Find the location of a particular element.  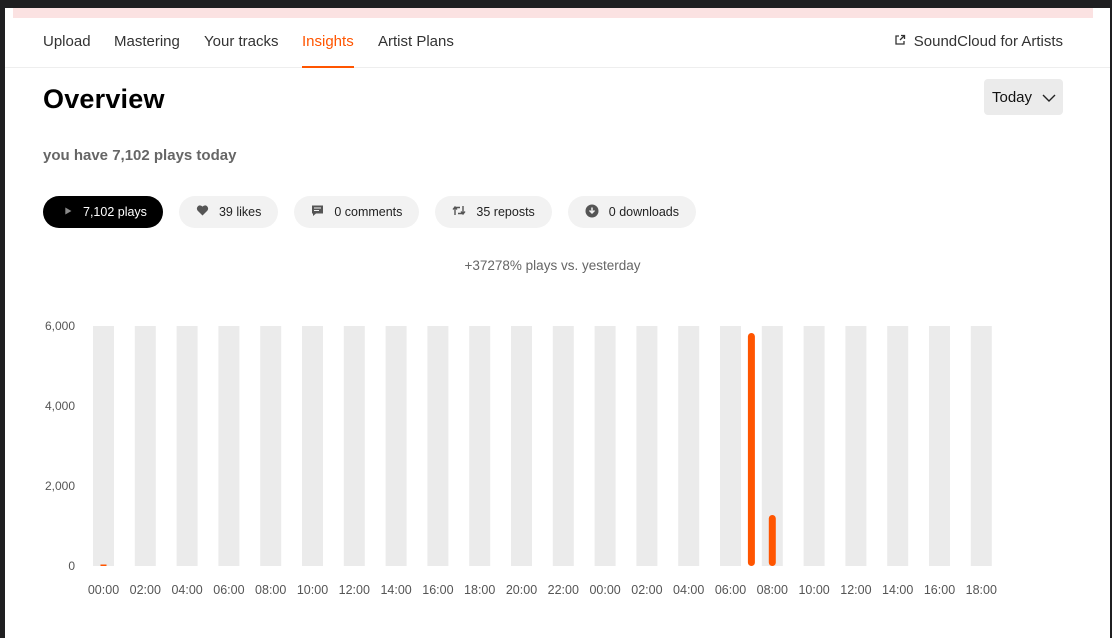

metric-reposts-button: 35 reposts is located at coordinates (493, 212).